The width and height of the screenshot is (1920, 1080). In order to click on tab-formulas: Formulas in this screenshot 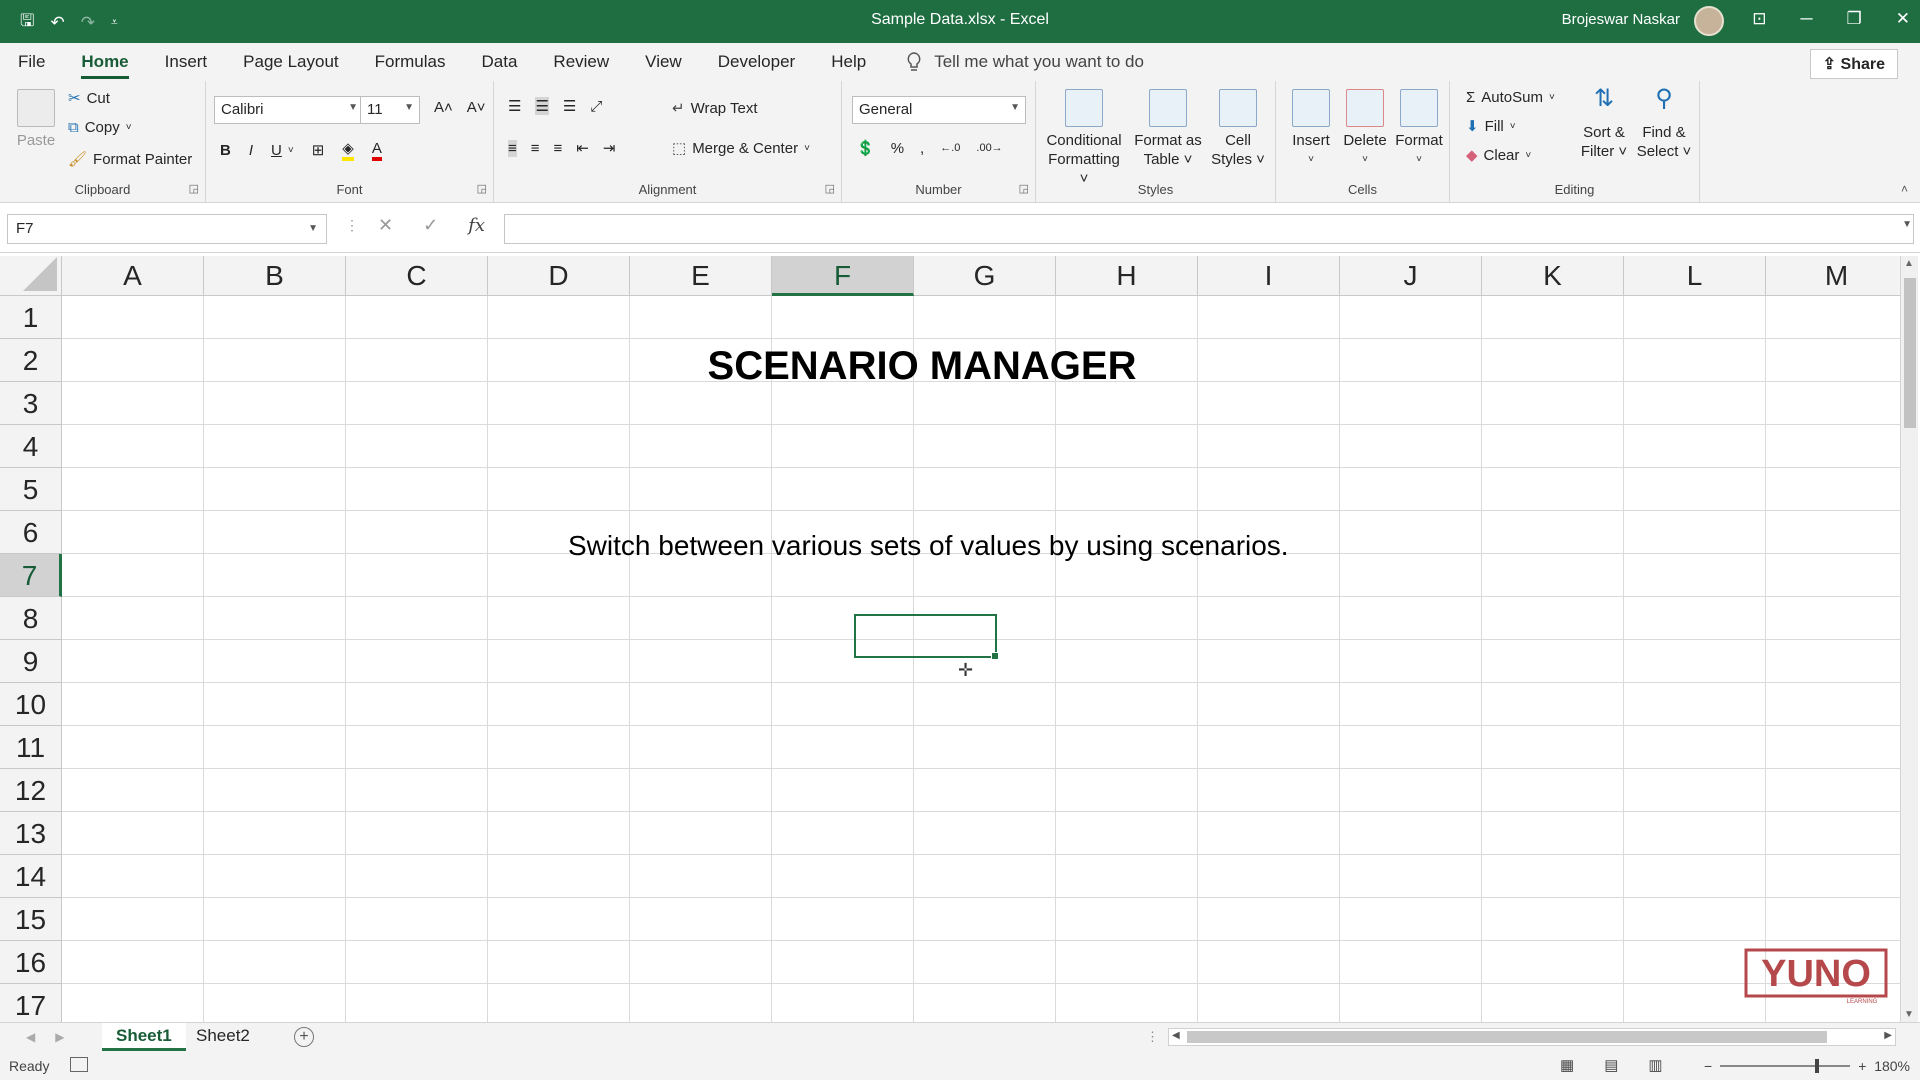, I will do `click(410, 62)`.